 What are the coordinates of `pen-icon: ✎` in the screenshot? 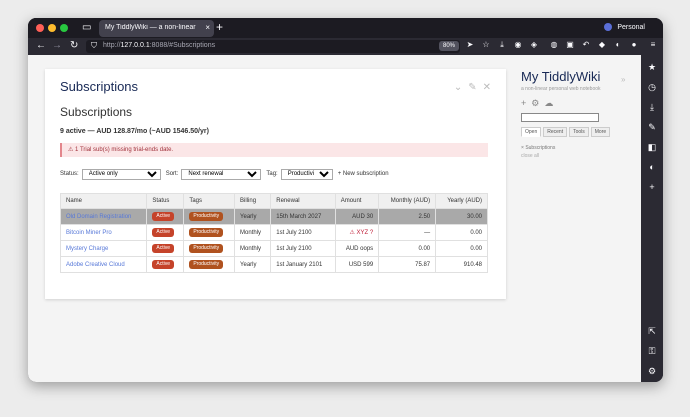 It's located at (652, 127).